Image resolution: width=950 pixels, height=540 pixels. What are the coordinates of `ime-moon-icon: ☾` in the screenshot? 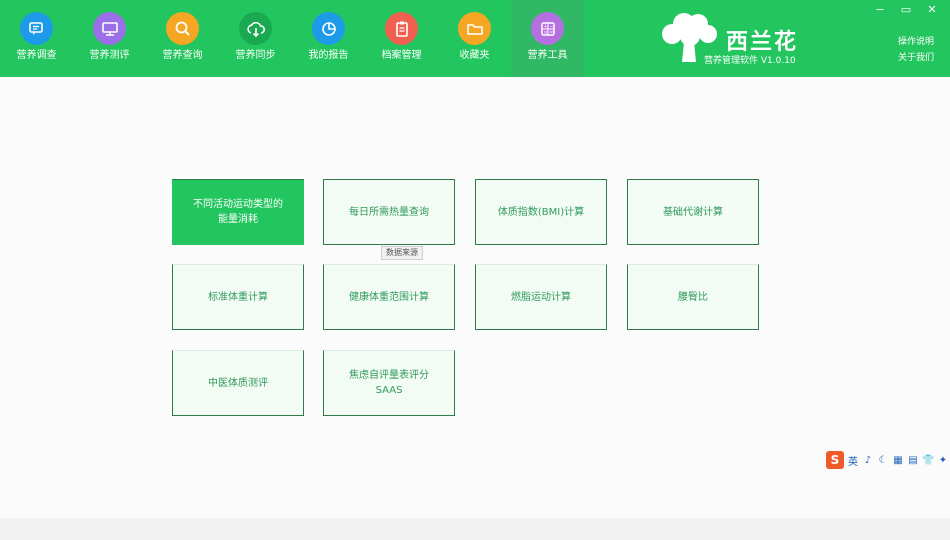 It's located at (883, 460).